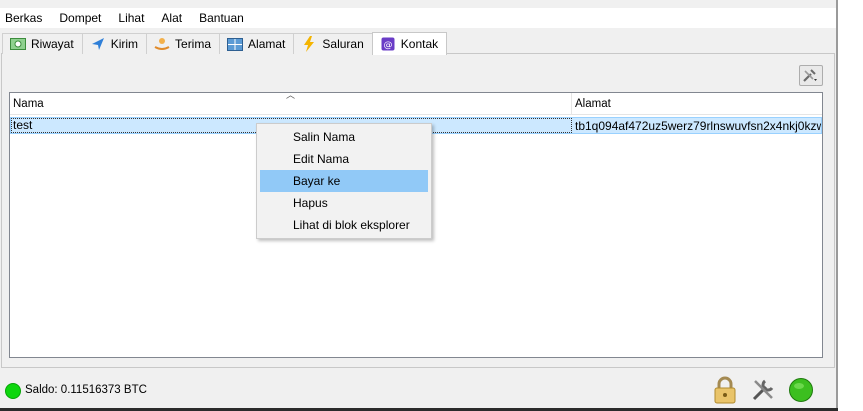  I want to click on column-header-alamat: Alamat, so click(697, 104).